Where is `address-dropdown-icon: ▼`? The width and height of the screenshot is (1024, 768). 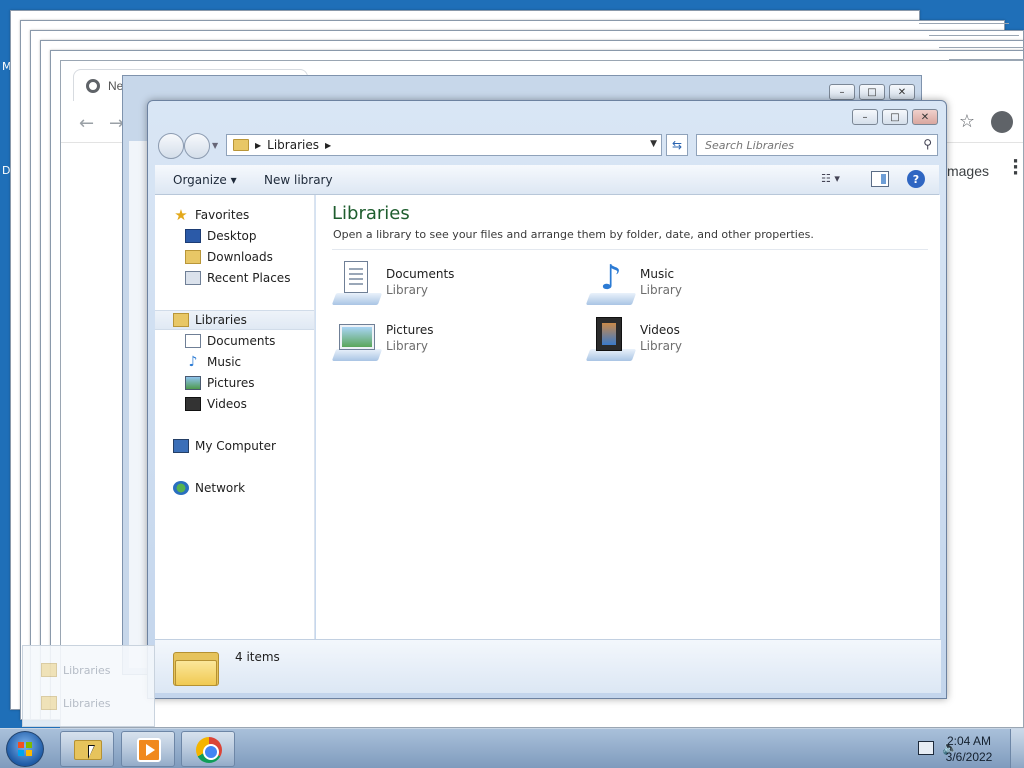
address-dropdown-icon: ▼ is located at coordinates (653, 144).